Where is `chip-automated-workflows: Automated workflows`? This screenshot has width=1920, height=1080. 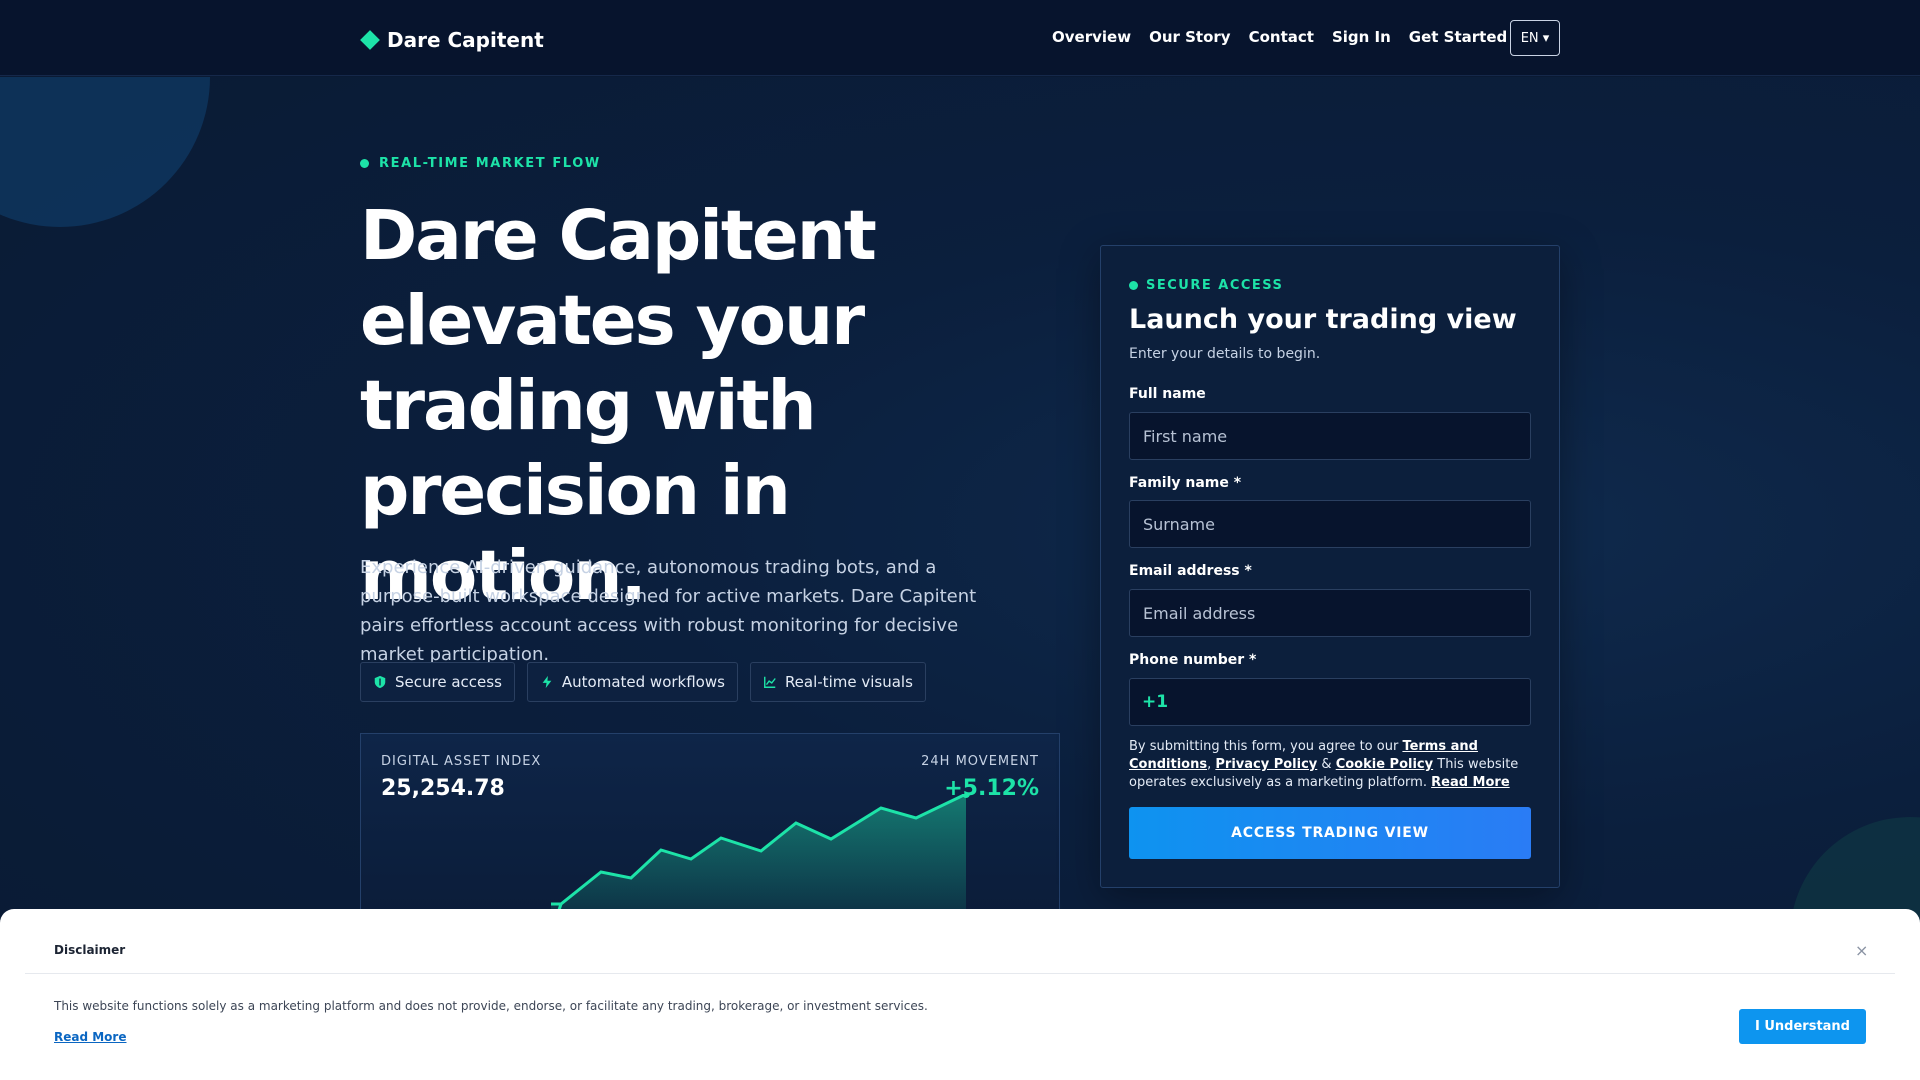
chip-automated-workflows: Automated workflows is located at coordinates (632, 682).